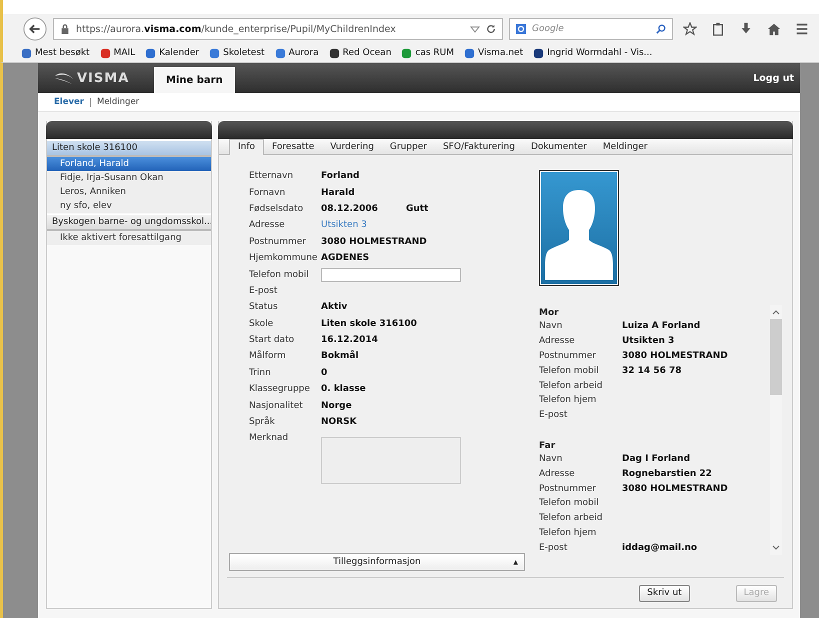  I want to click on address-link: Utsikten 3, so click(344, 225).